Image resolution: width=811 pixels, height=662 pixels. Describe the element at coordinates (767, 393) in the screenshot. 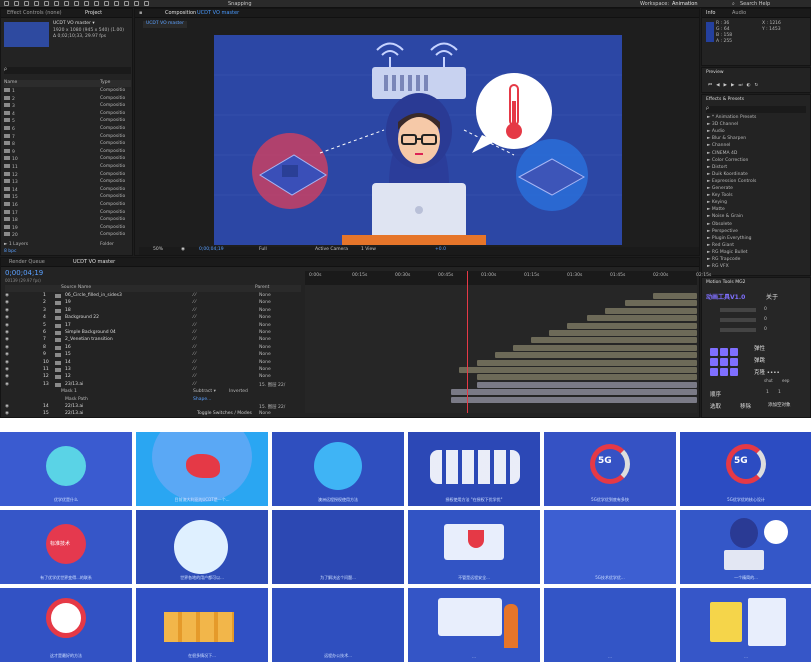

I see `sequence-num-1: 1` at that location.